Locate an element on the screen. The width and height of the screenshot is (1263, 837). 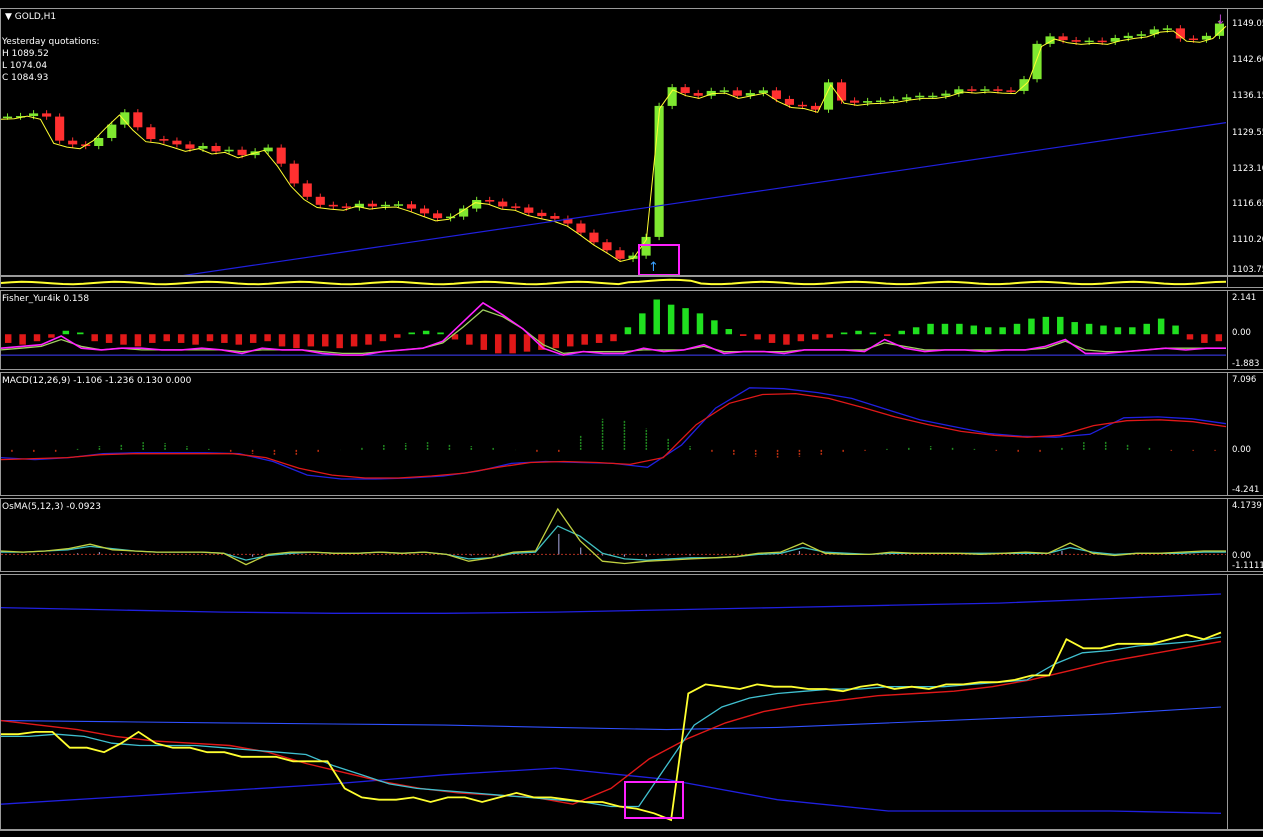
macd-pane: MACD(12,26,9) -1.106 -1.236 0.130 0.000 is located at coordinates (614, 434).